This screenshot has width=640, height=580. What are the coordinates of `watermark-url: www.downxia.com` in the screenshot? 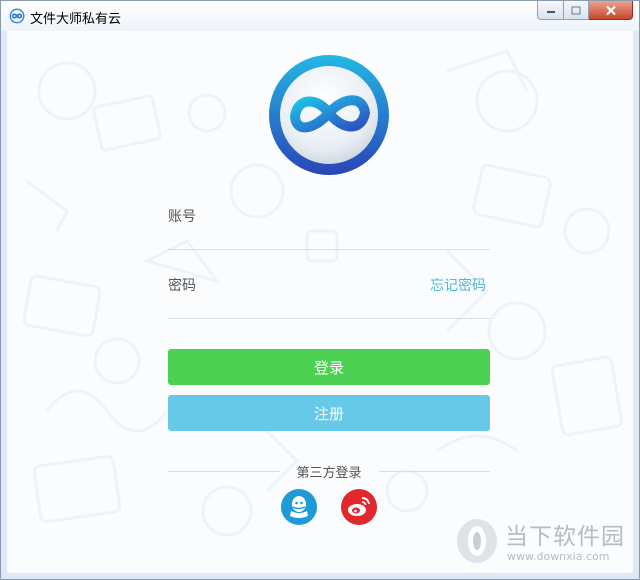 It's located at (558, 556).